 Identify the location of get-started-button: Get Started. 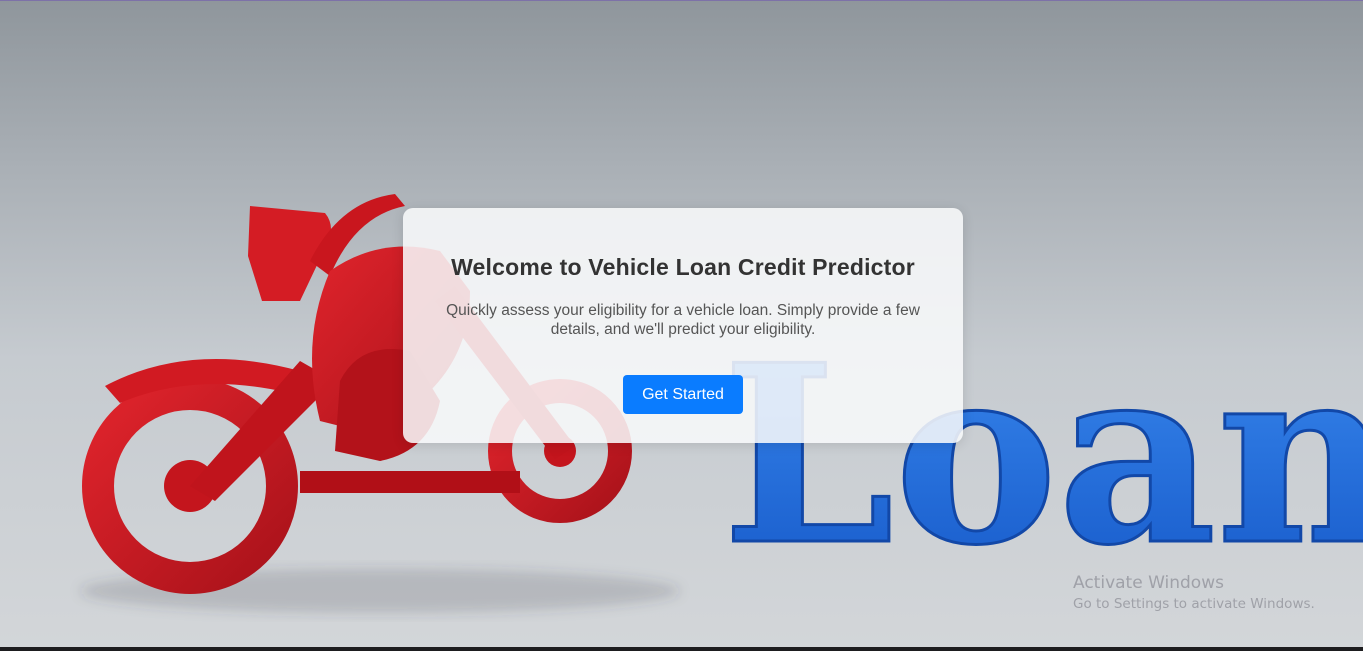
(683, 394).